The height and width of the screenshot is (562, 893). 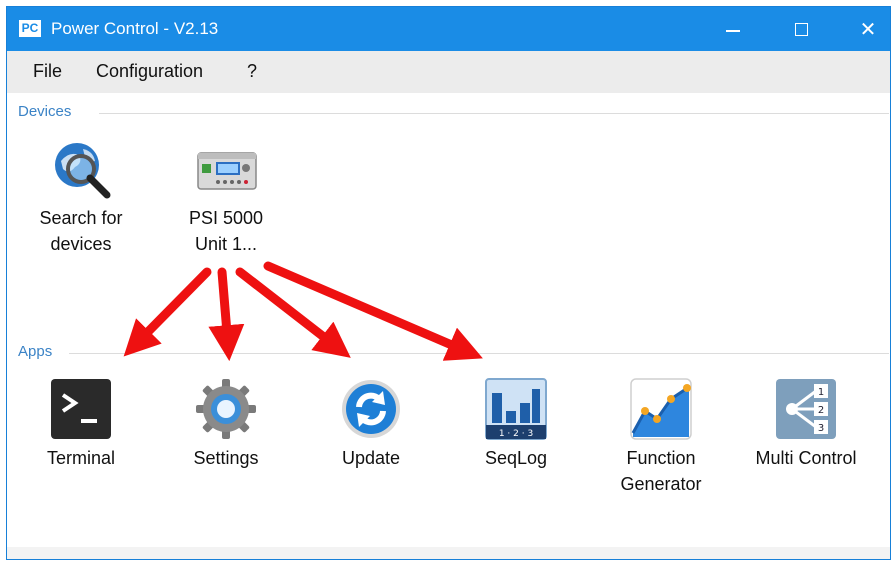 What do you see at coordinates (821, 392) in the screenshot?
I see `svg-text: 1` at bounding box center [821, 392].